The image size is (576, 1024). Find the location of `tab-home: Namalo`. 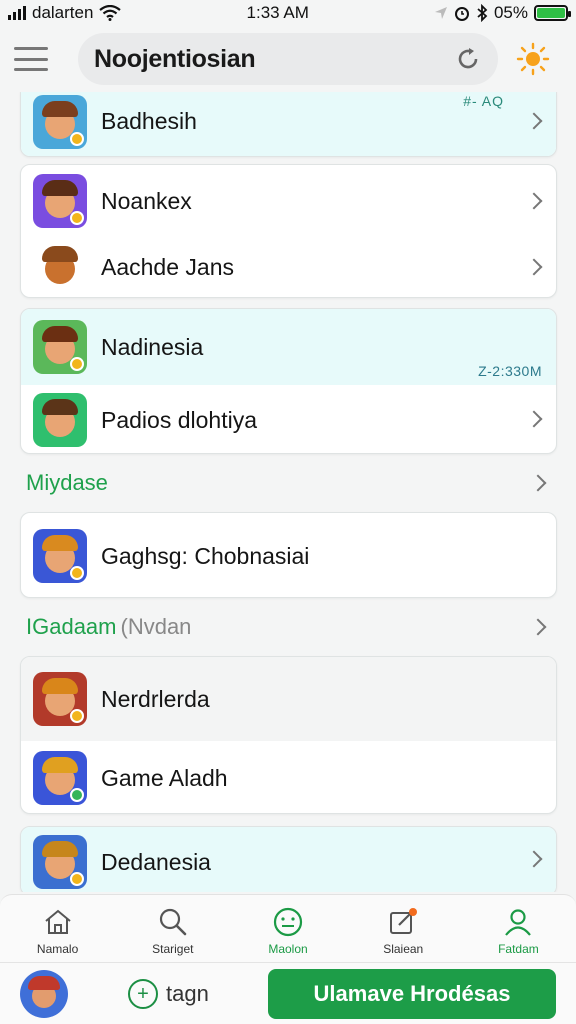

tab-home: Namalo is located at coordinates (57, 928).